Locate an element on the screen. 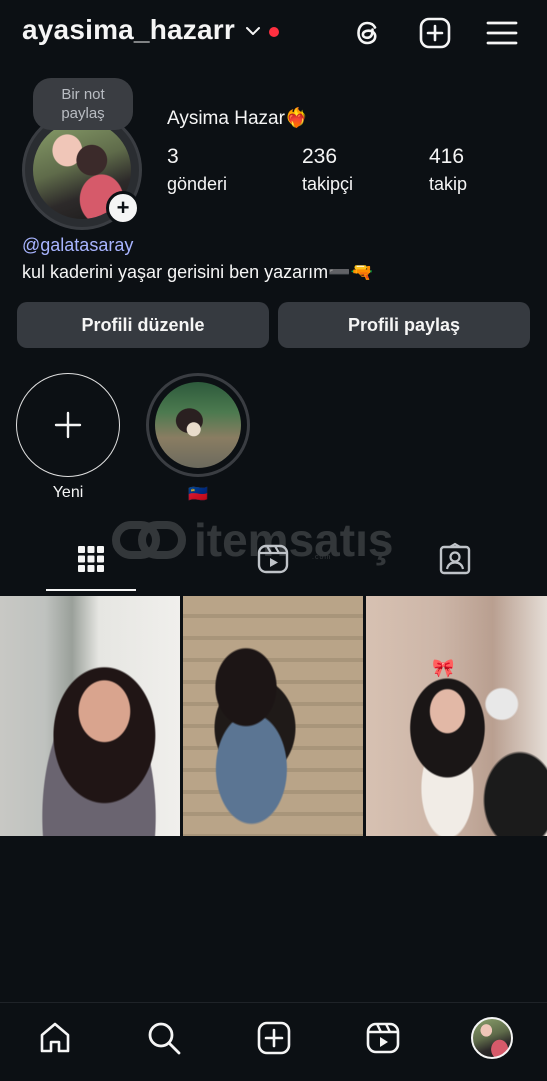 The width and height of the screenshot is (547, 1081). post-thumbnail-3: 🎀 is located at coordinates (456, 716).